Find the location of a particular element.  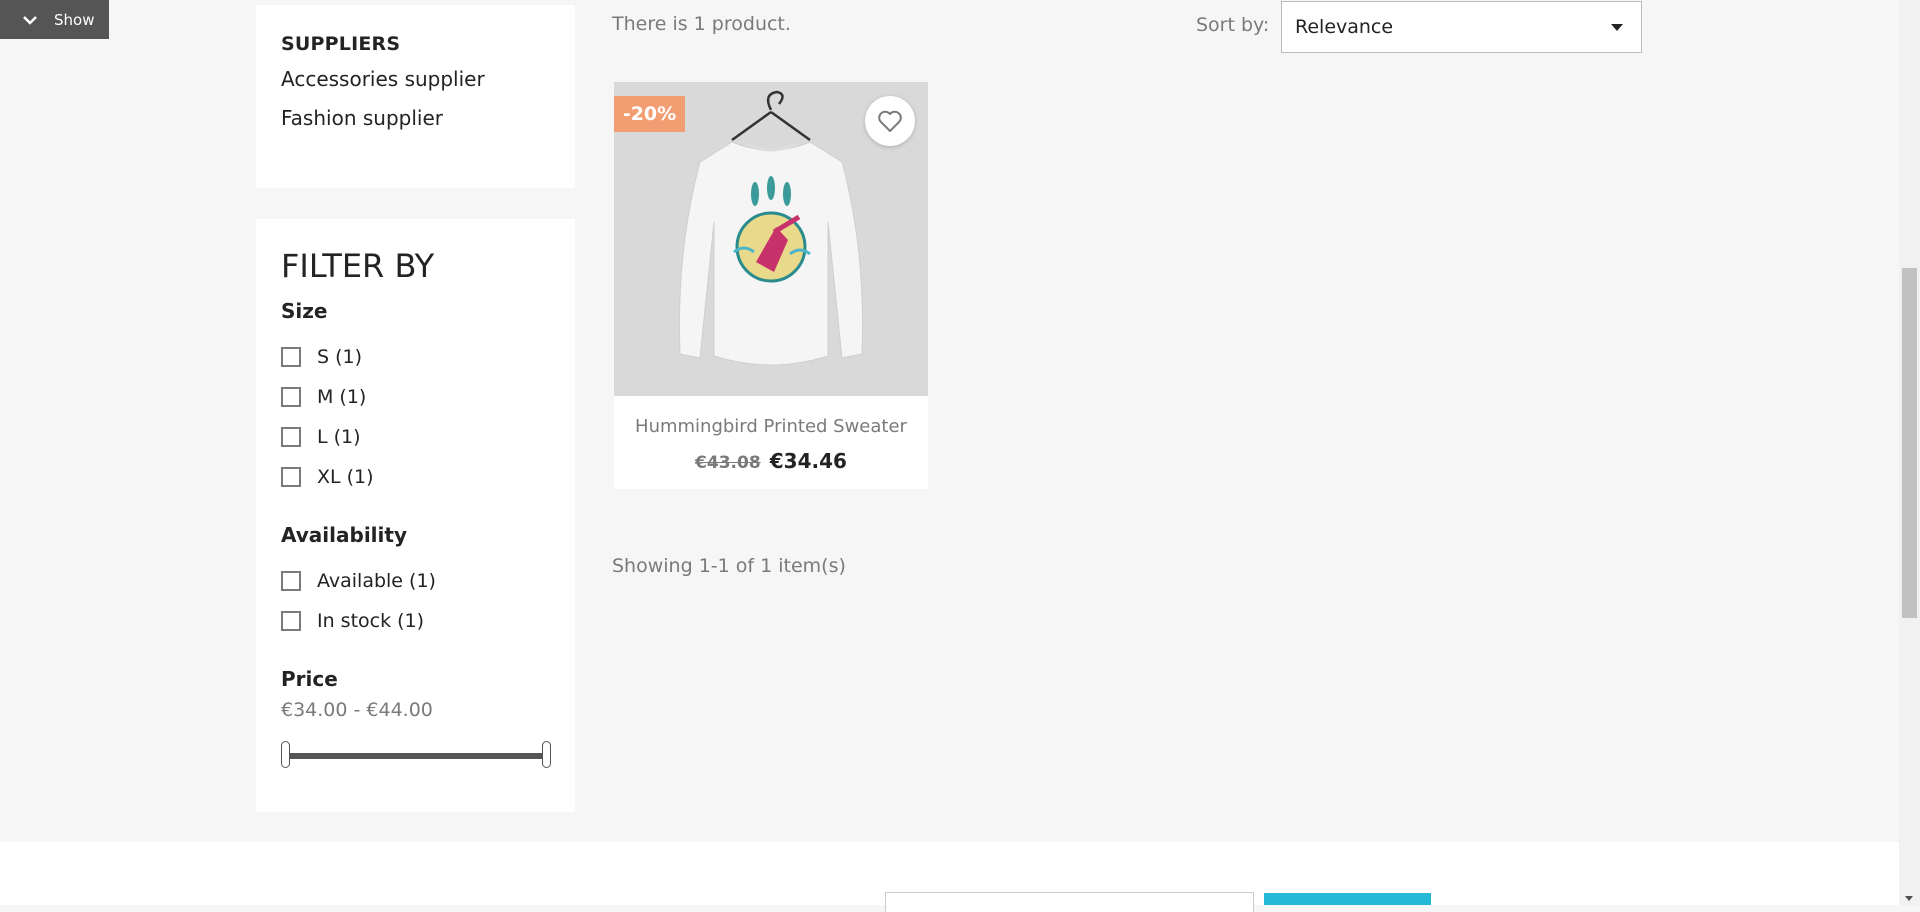

availability-option-label: In stock (1) is located at coordinates (371, 621).